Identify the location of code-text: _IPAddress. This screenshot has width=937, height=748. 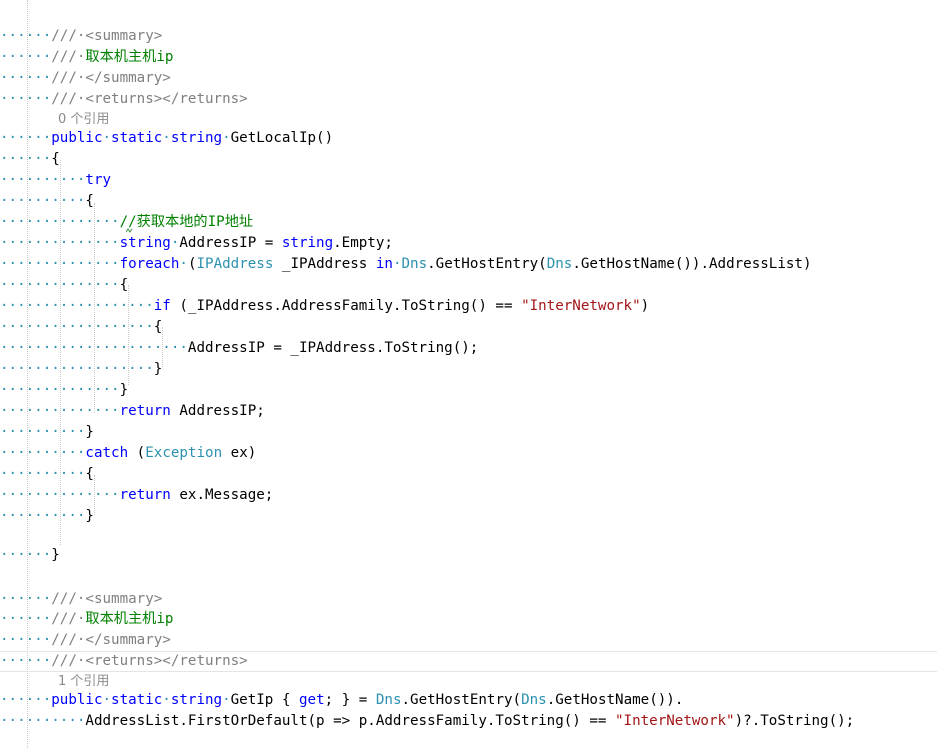
(324, 264).